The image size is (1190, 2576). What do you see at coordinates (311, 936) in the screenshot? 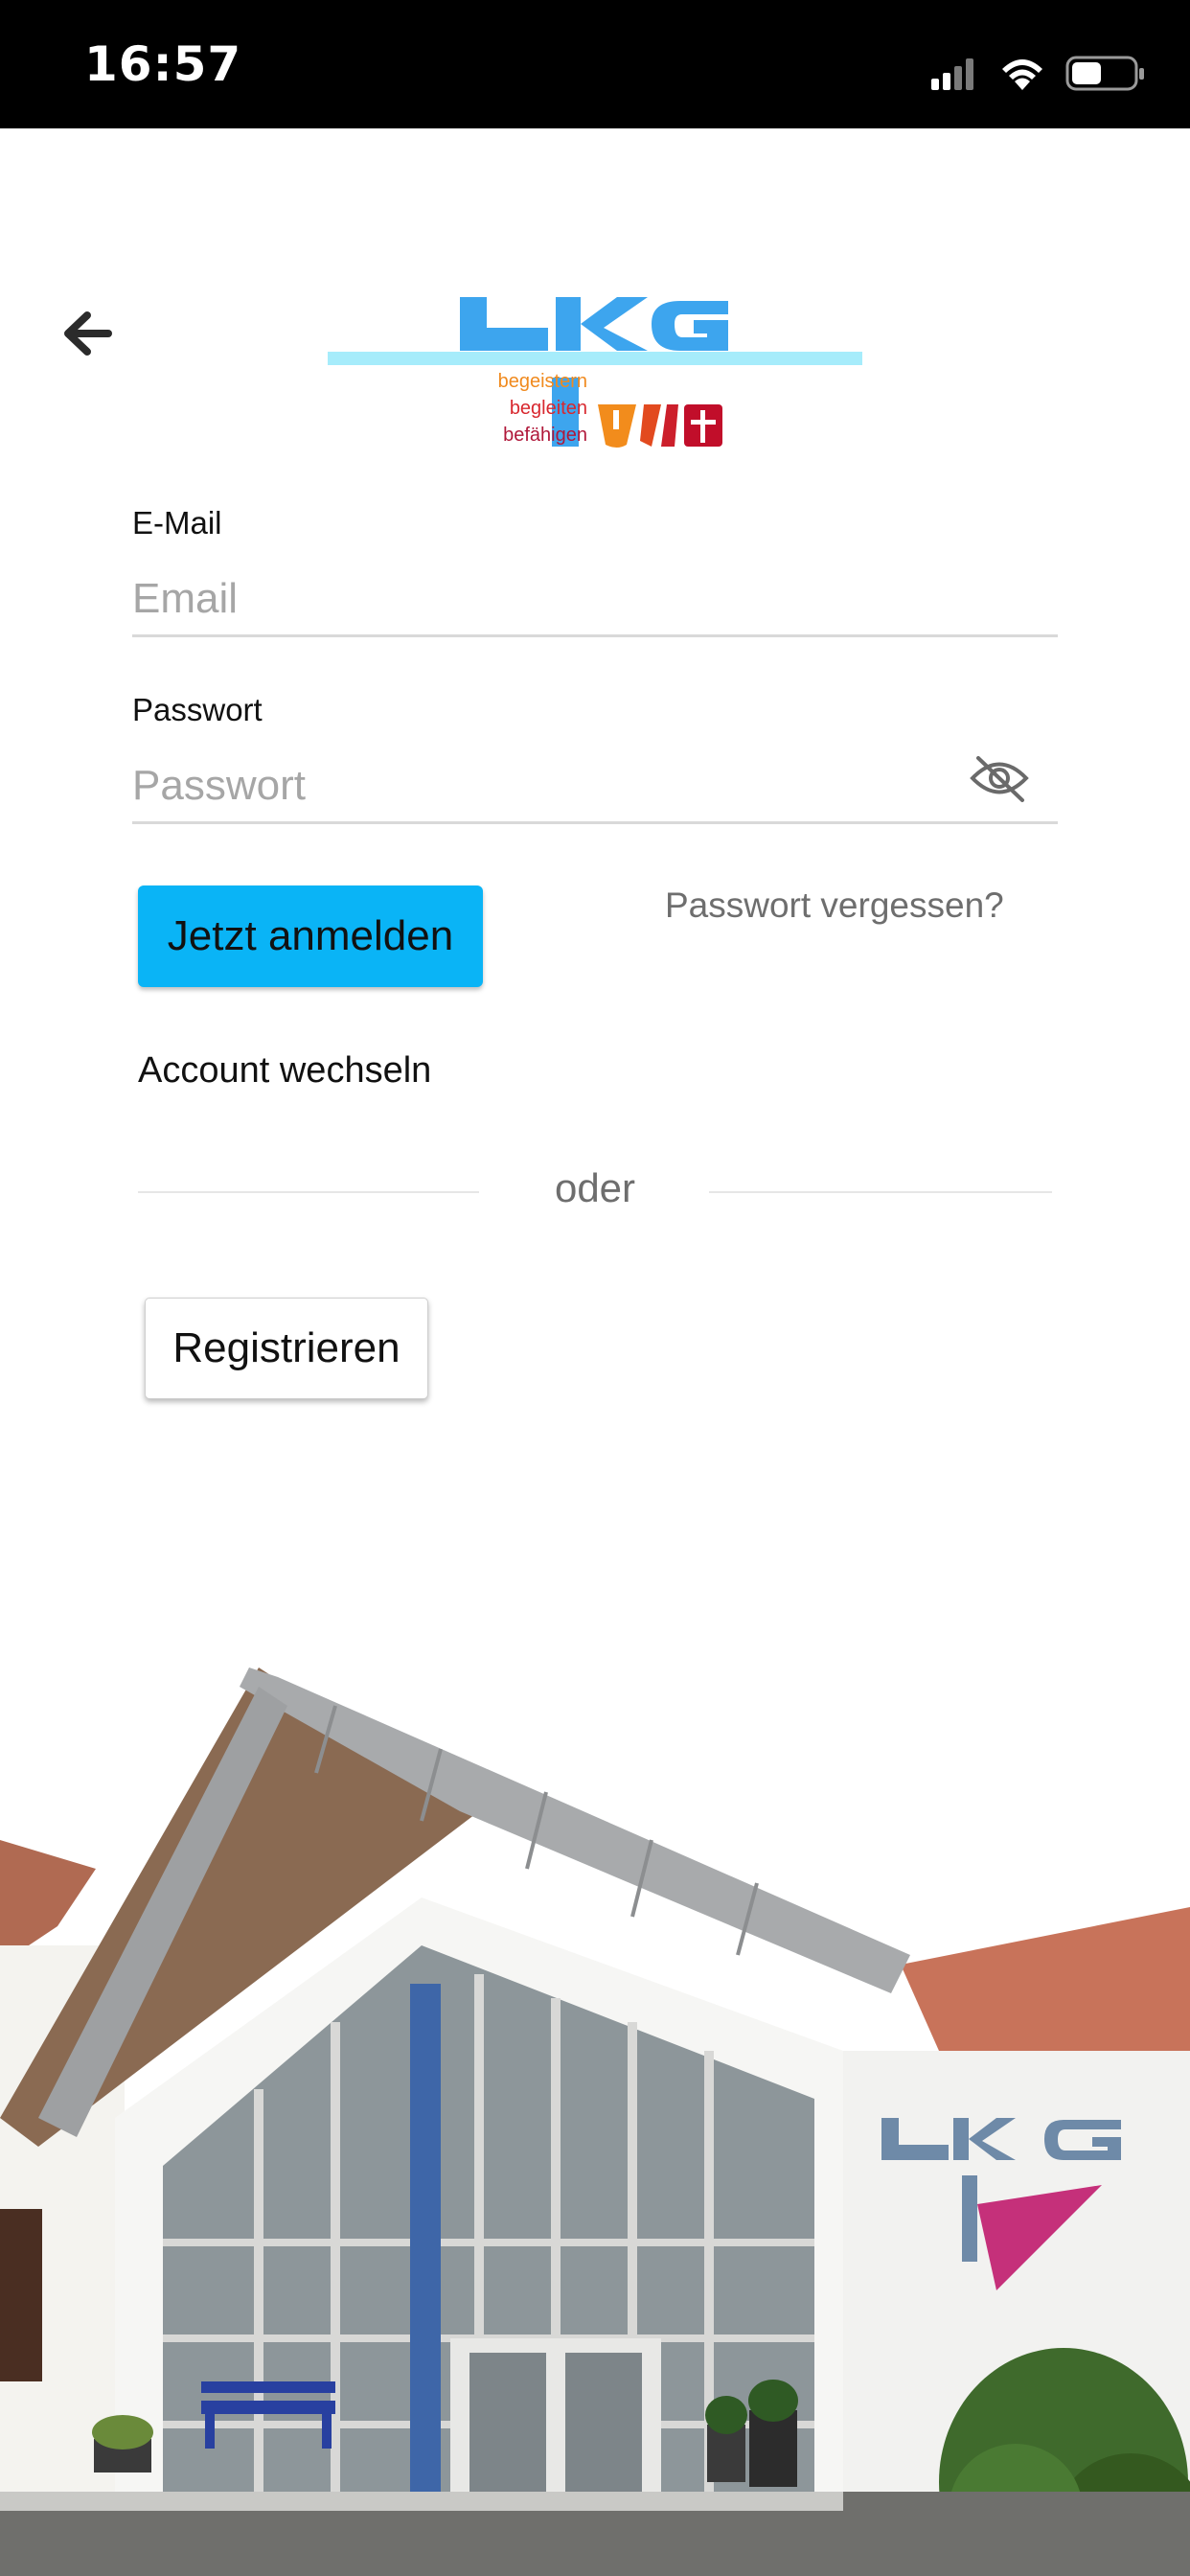
I see `login-button: Jetzt anmelden` at bounding box center [311, 936].